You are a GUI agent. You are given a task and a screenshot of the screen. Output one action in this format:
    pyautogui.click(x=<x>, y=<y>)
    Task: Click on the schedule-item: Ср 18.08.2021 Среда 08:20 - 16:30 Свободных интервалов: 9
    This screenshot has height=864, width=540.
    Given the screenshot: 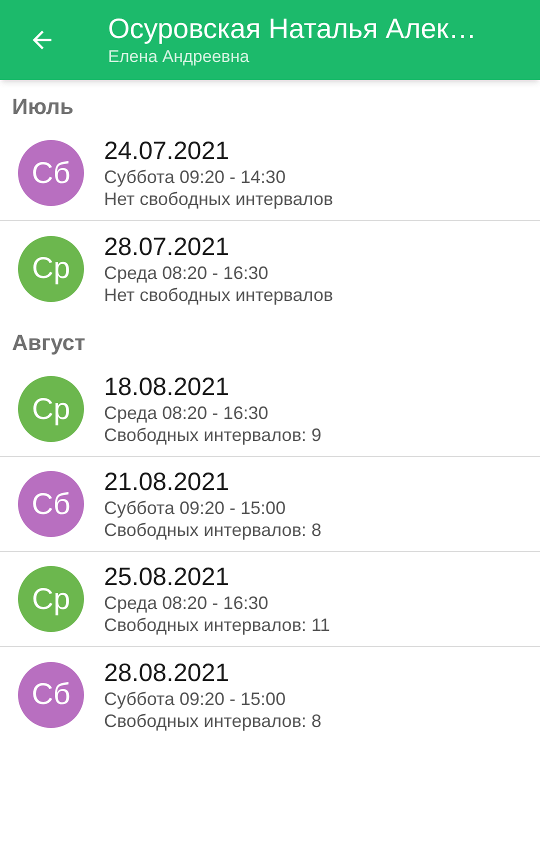 What is the action you would take?
    pyautogui.click(x=270, y=409)
    